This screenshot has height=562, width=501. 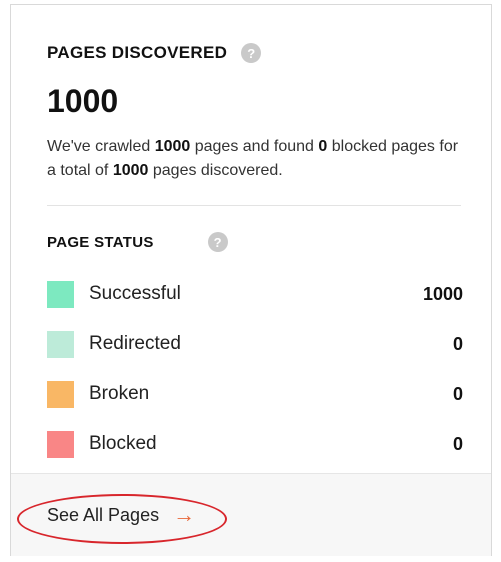 What do you see at coordinates (254, 146) in the screenshot?
I see `summary-text: pages and found` at bounding box center [254, 146].